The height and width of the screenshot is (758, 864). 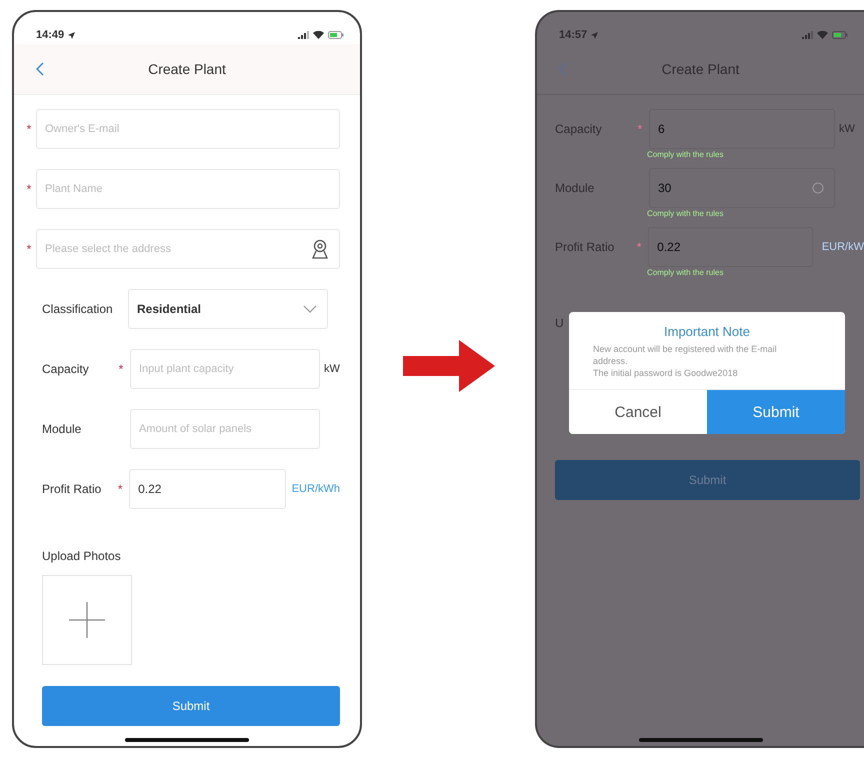 What do you see at coordinates (82, 556) in the screenshot?
I see `upload-label: Upload Photos` at bounding box center [82, 556].